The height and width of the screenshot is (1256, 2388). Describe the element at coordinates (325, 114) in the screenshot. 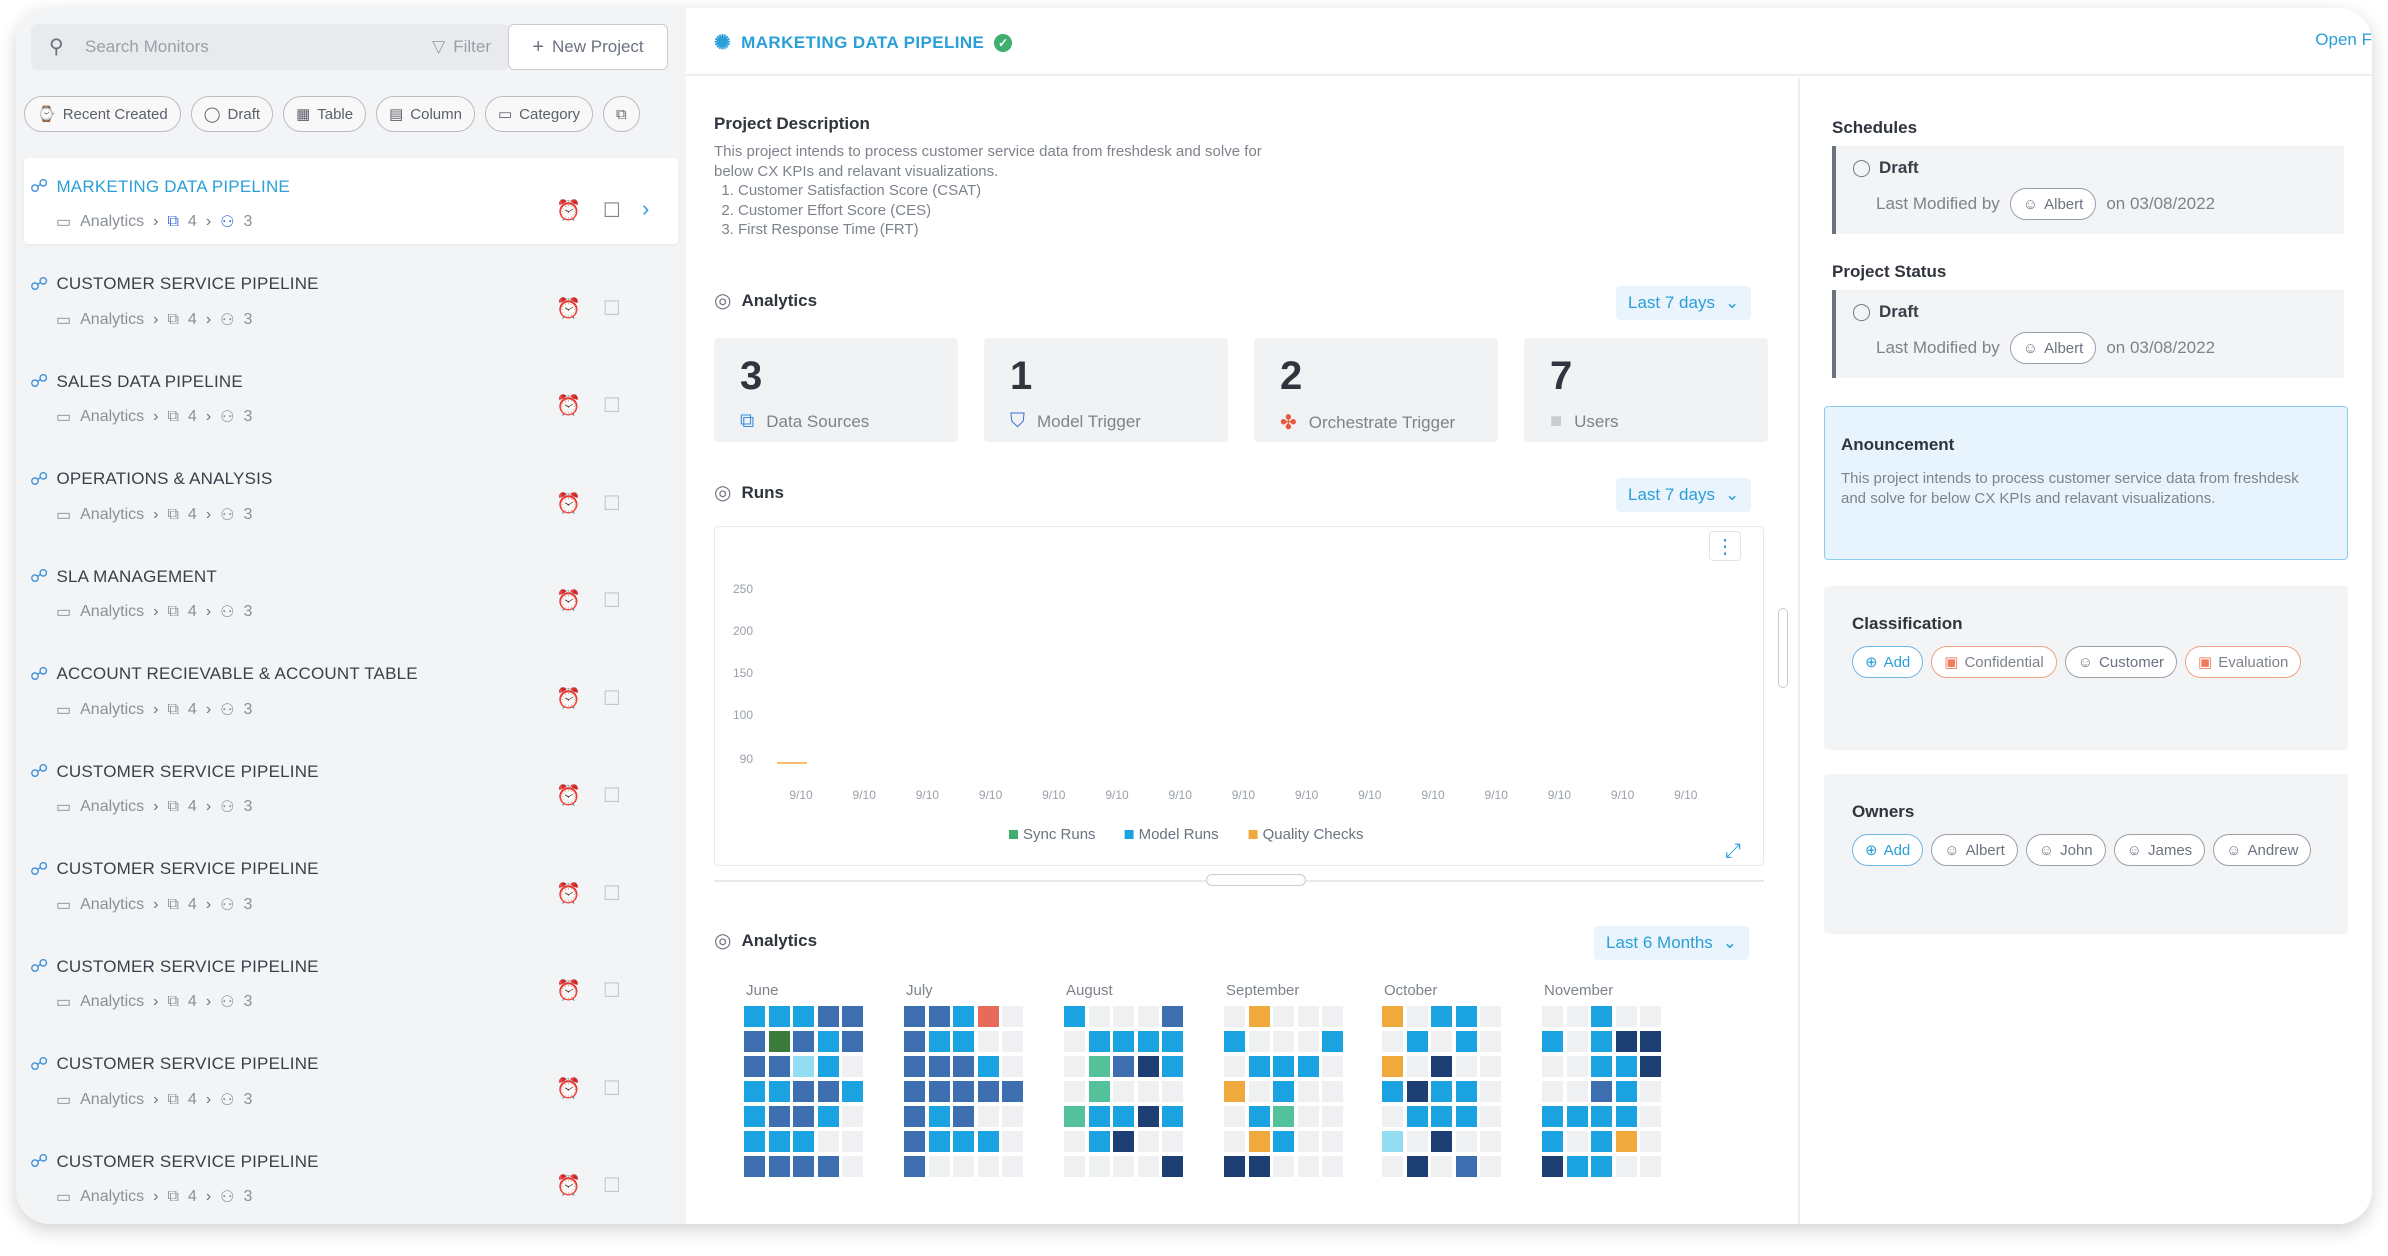

I see `filter-chip: ▦ Table` at that location.